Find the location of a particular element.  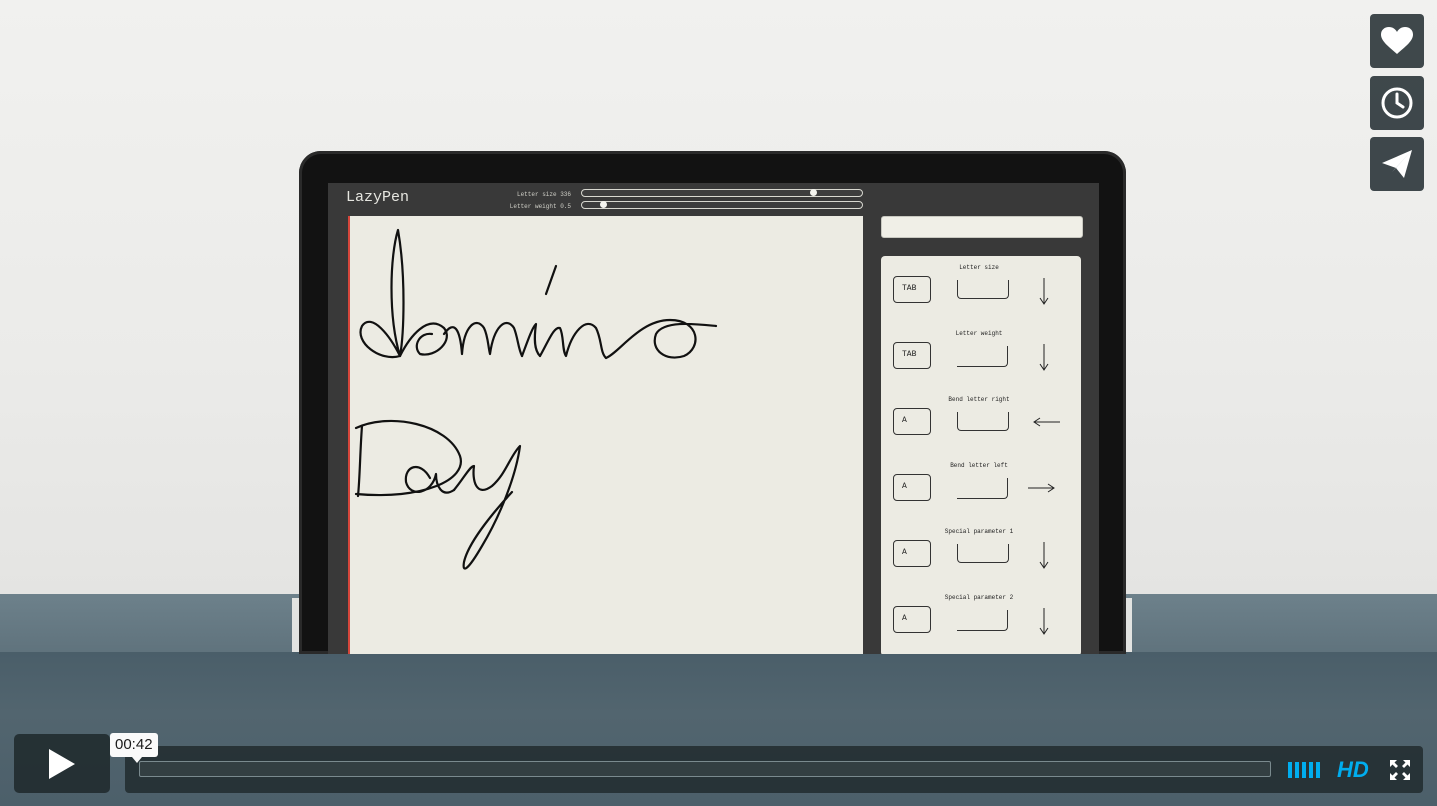

shortcut-item: Bend letter left A is located at coordinates (981, 492).